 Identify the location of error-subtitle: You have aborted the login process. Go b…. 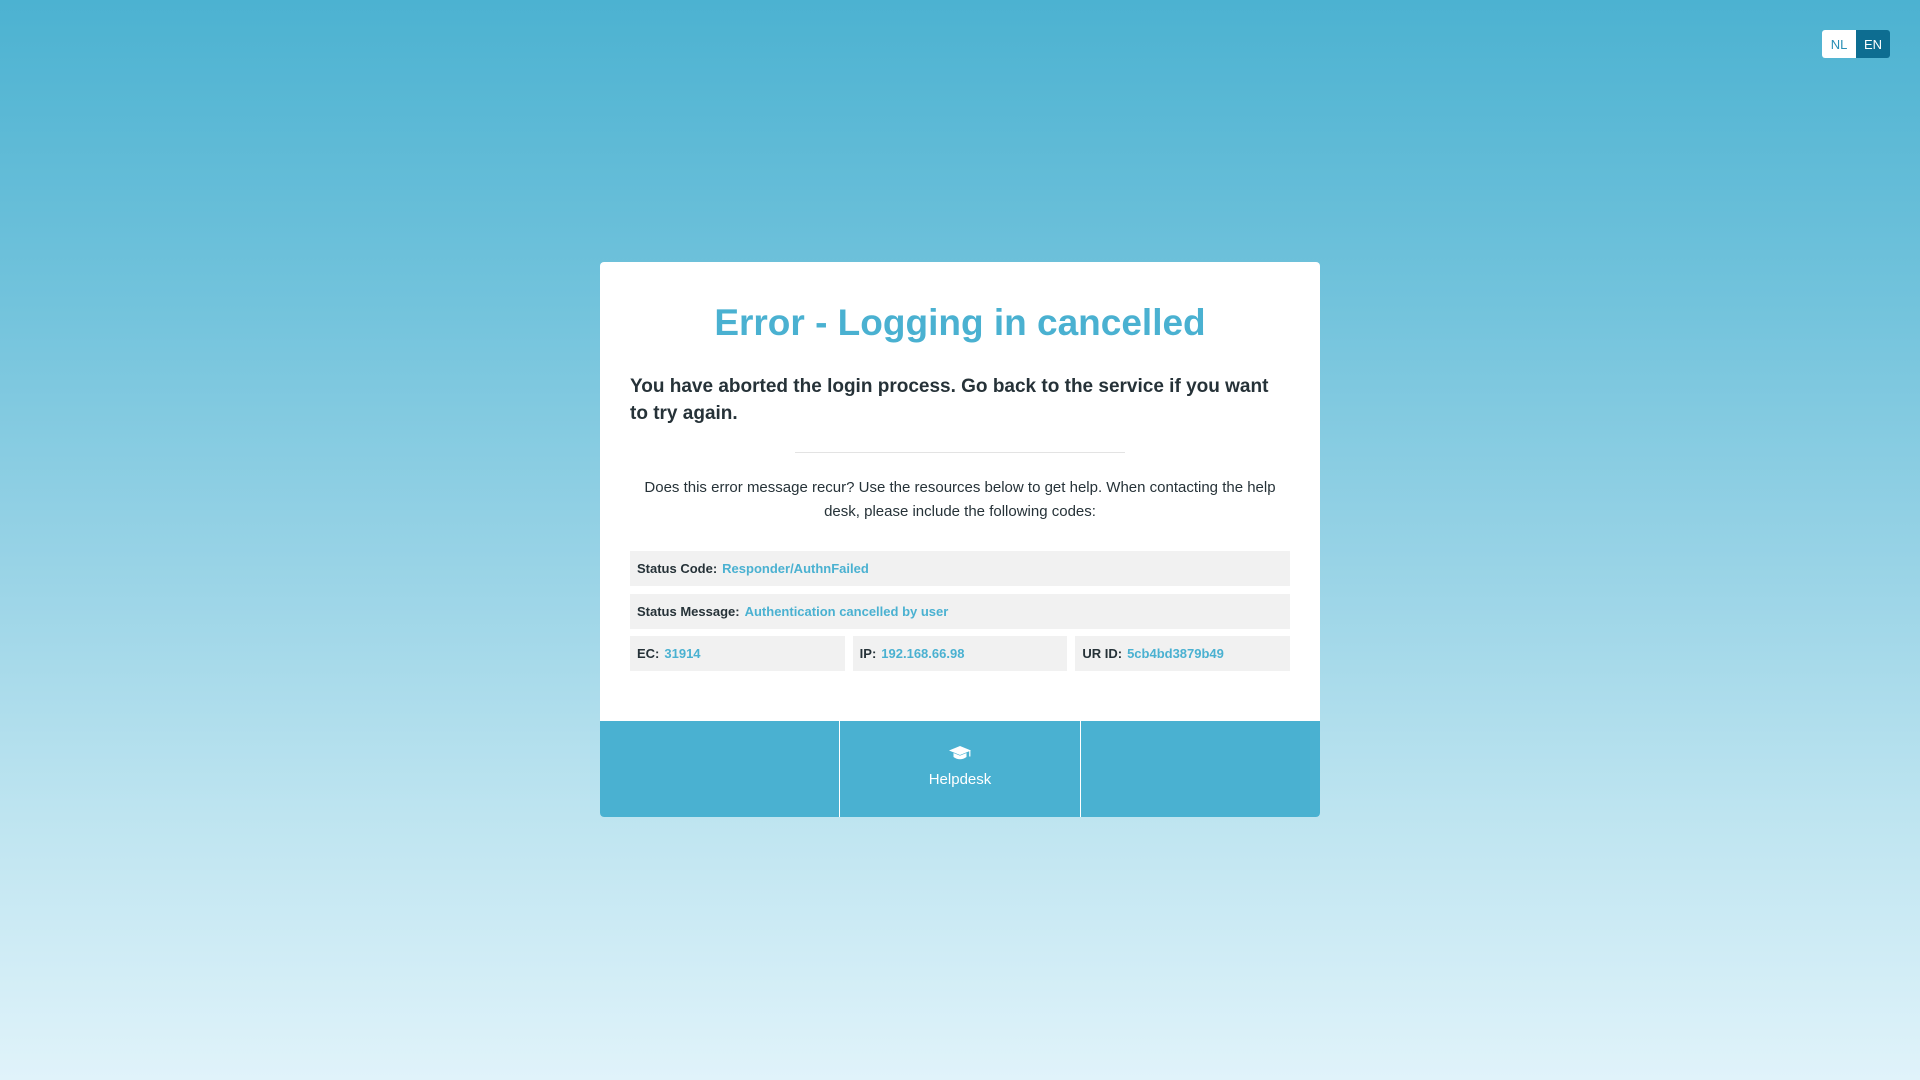
(949, 400).